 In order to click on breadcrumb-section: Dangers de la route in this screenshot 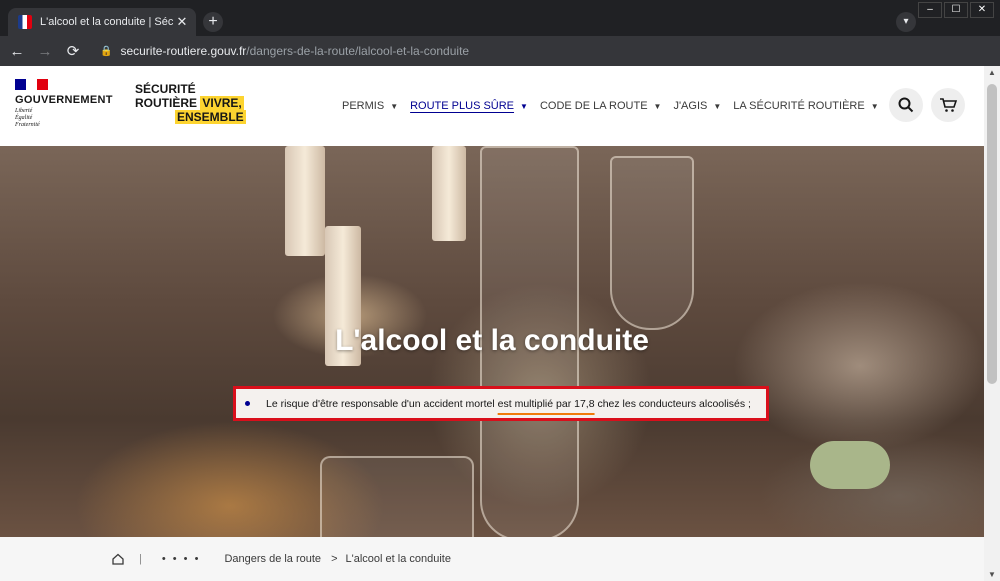, I will do `click(272, 559)`.